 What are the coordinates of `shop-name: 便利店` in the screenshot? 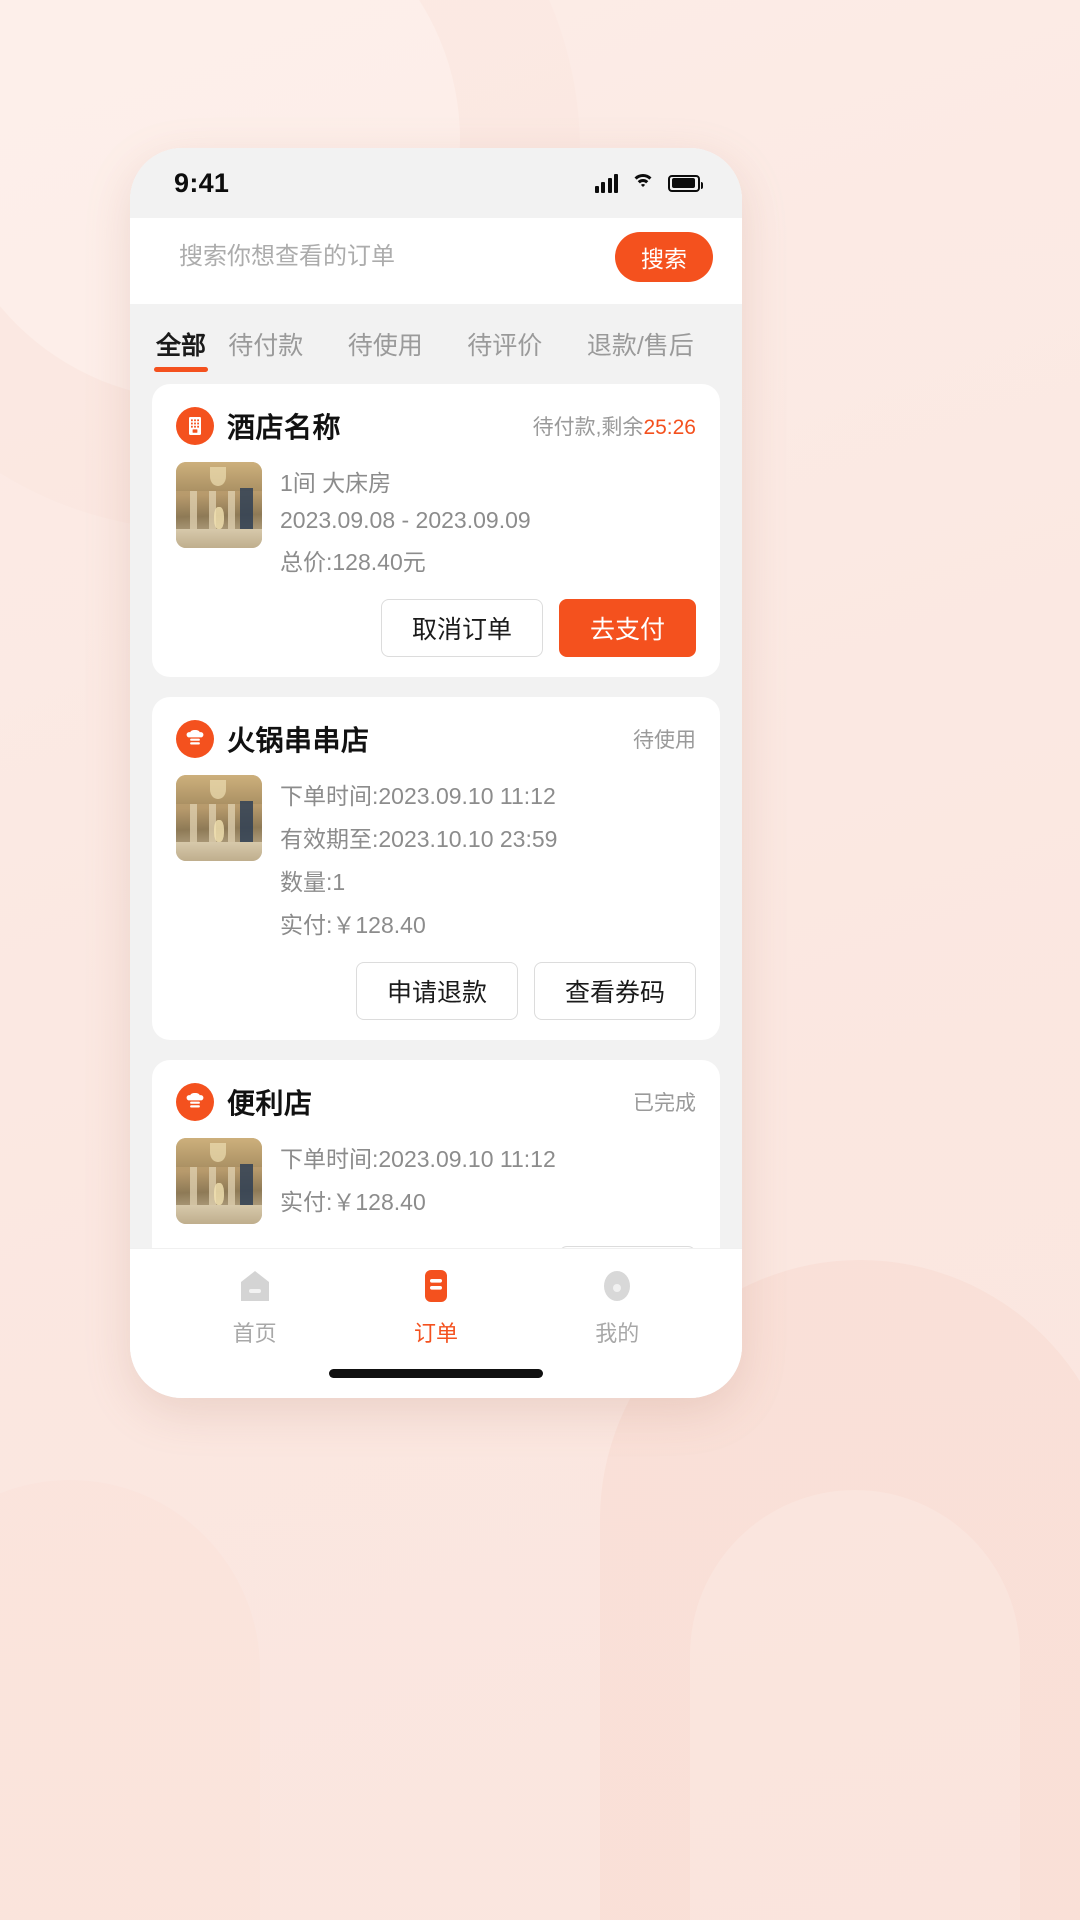 It's located at (270, 1103).